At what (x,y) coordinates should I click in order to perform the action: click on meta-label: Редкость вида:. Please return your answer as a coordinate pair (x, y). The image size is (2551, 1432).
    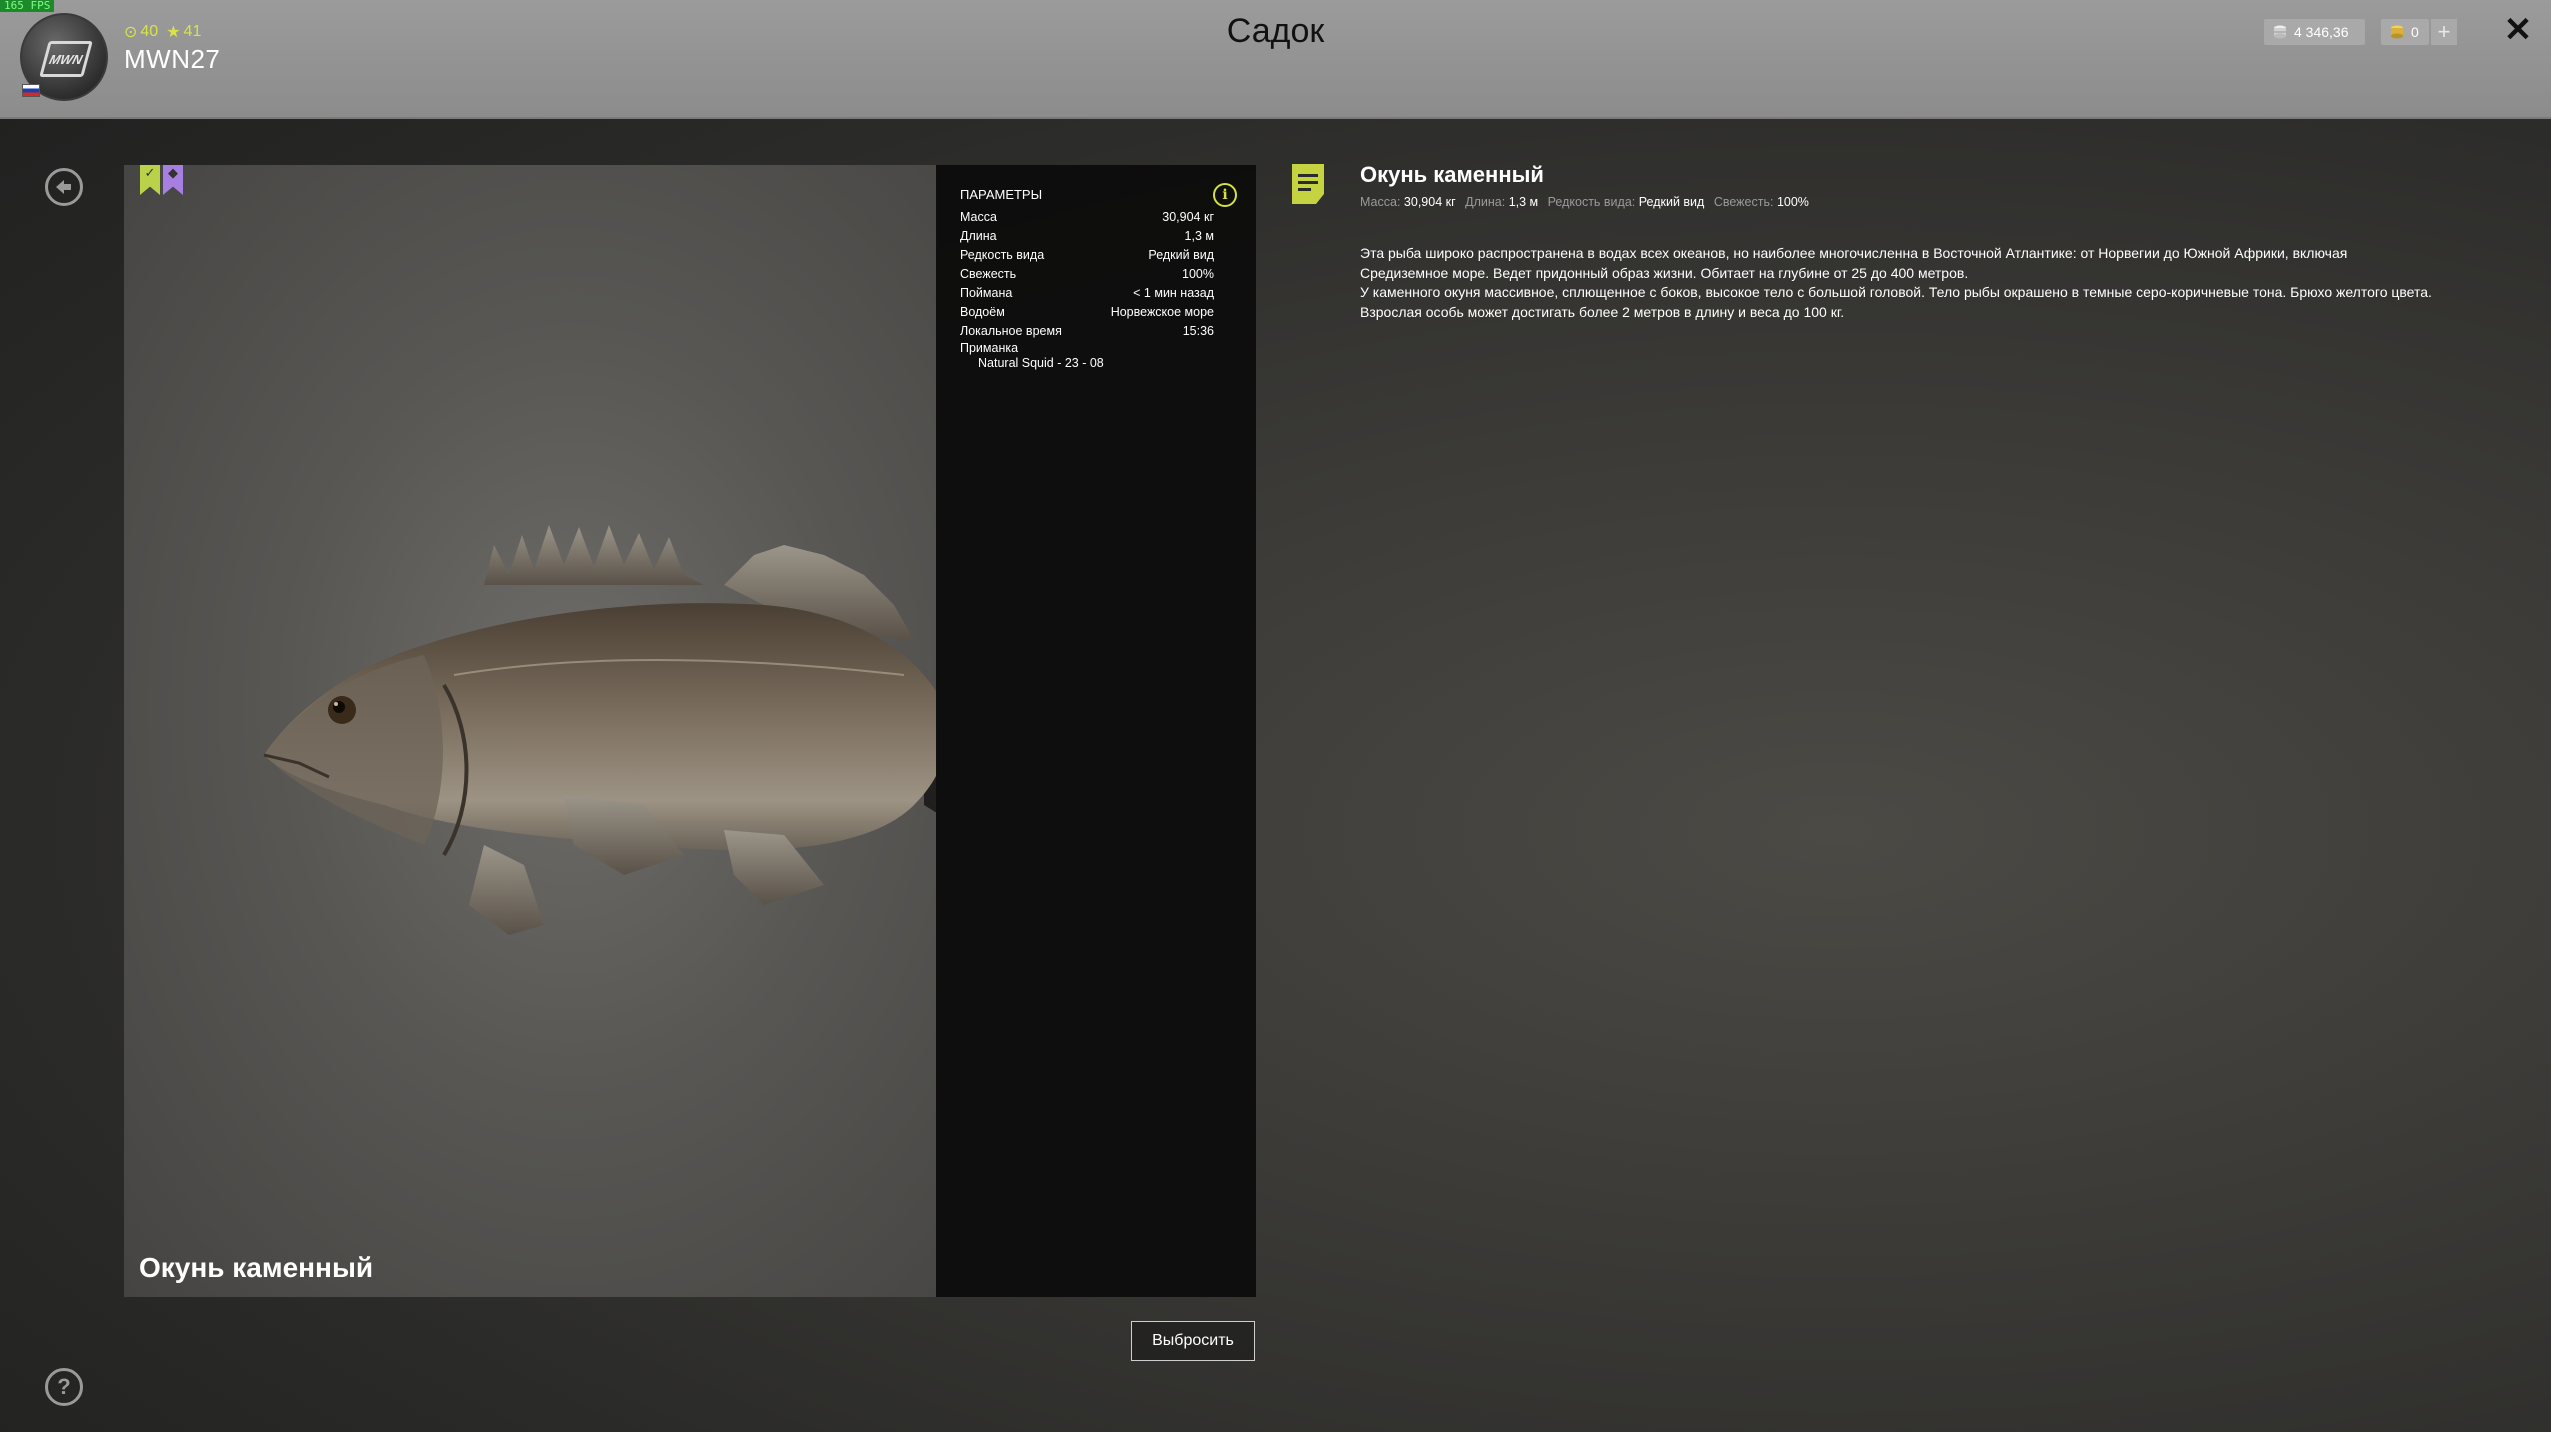
    Looking at the image, I should click on (1591, 202).